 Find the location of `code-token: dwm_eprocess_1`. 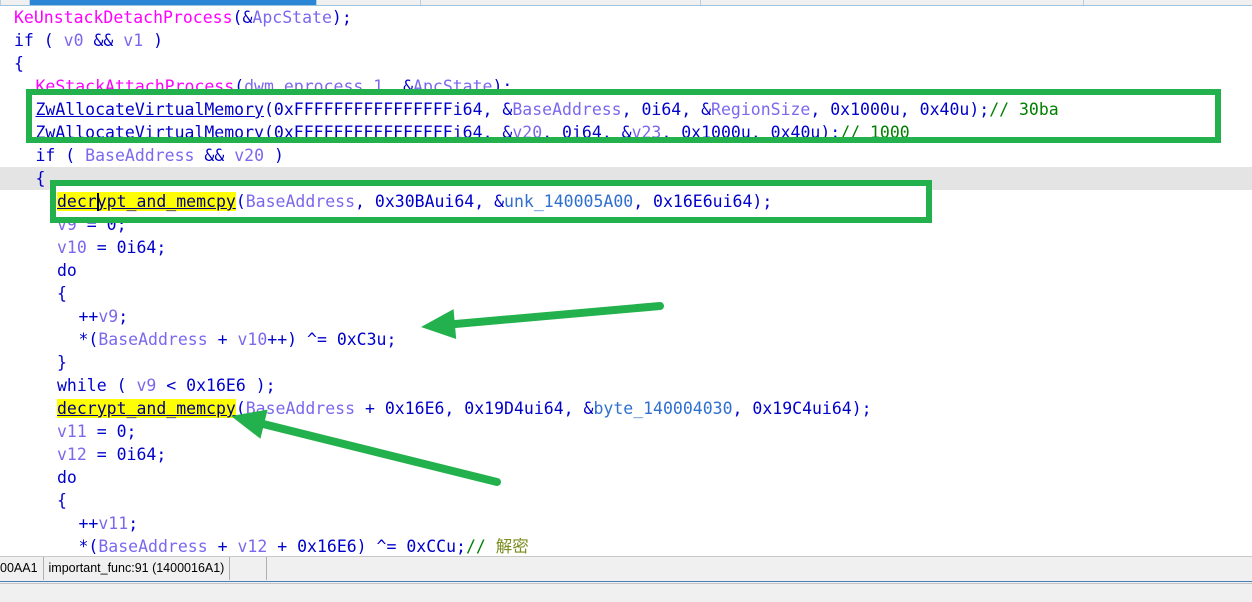

code-token: dwm_eprocess_1 is located at coordinates (313, 86).